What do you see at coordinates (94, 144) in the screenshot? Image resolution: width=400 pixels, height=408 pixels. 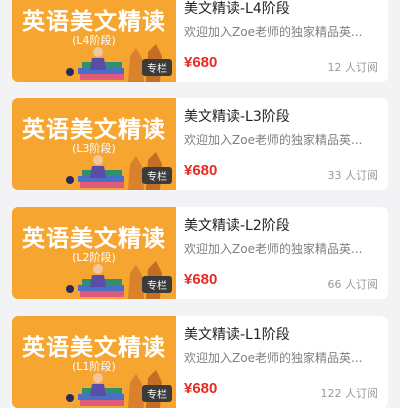 I see `product-cover: 英语美文精读 (L3阶段) 专栏` at bounding box center [94, 144].